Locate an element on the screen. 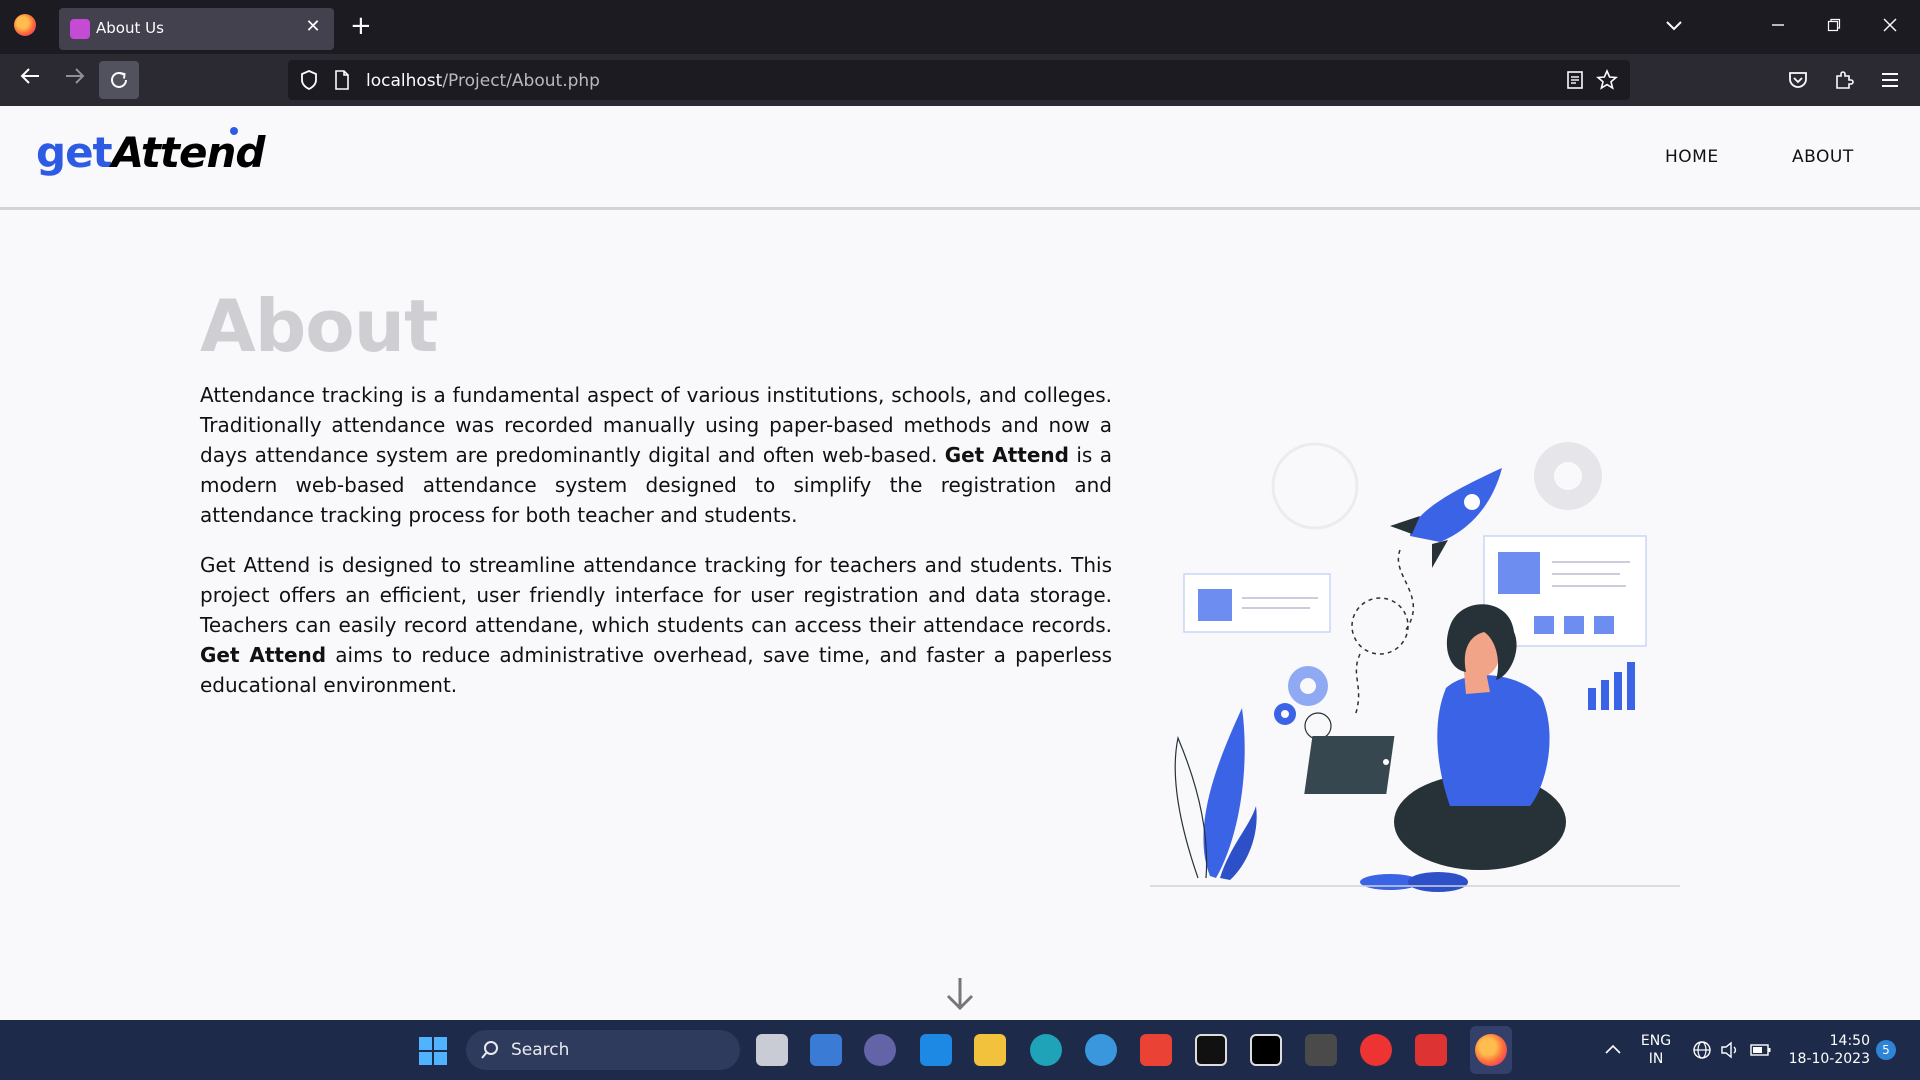 The image size is (1920, 1080). pocket-icon is located at coordinates (1798, 80).